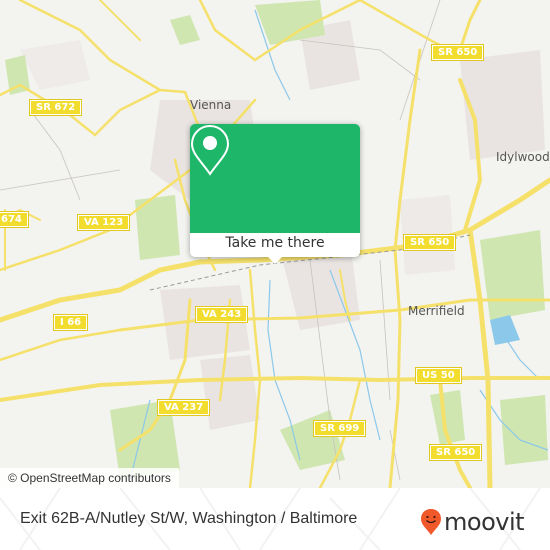  Describe the element at coordinates (55, 107) in the screenshot. I see `route-shield-sr672: SR 672` at that location.